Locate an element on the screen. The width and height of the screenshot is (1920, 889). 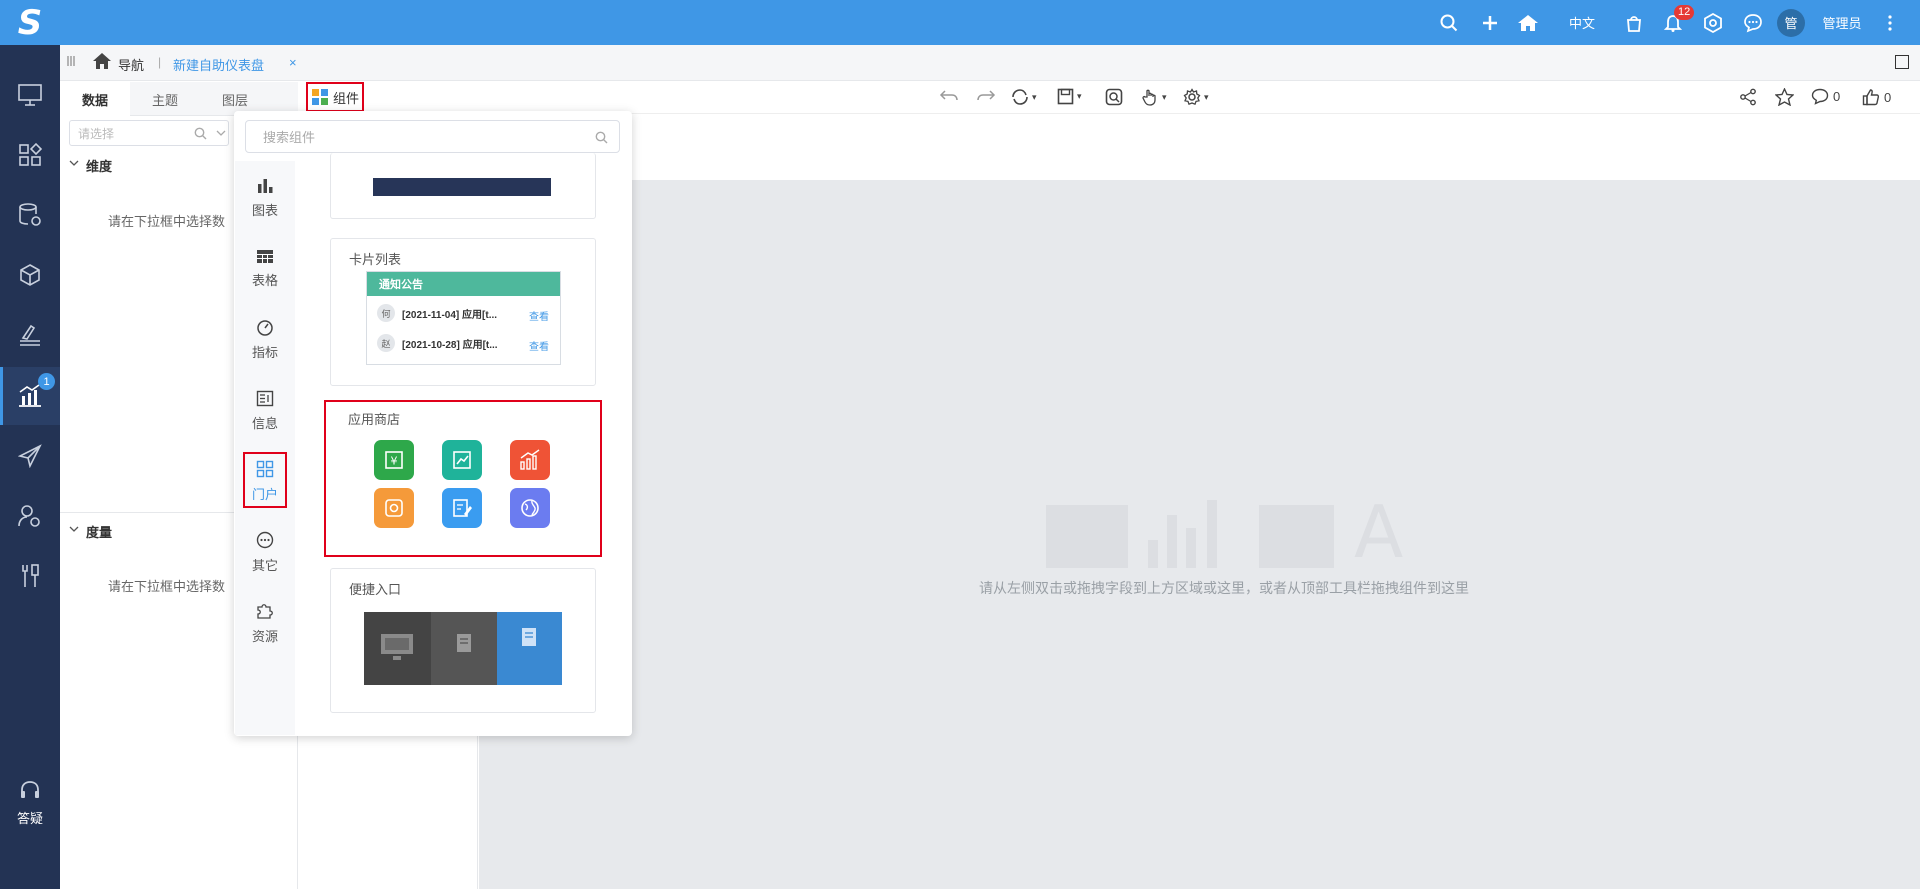
nav-components is located at coordinates (30, 155).